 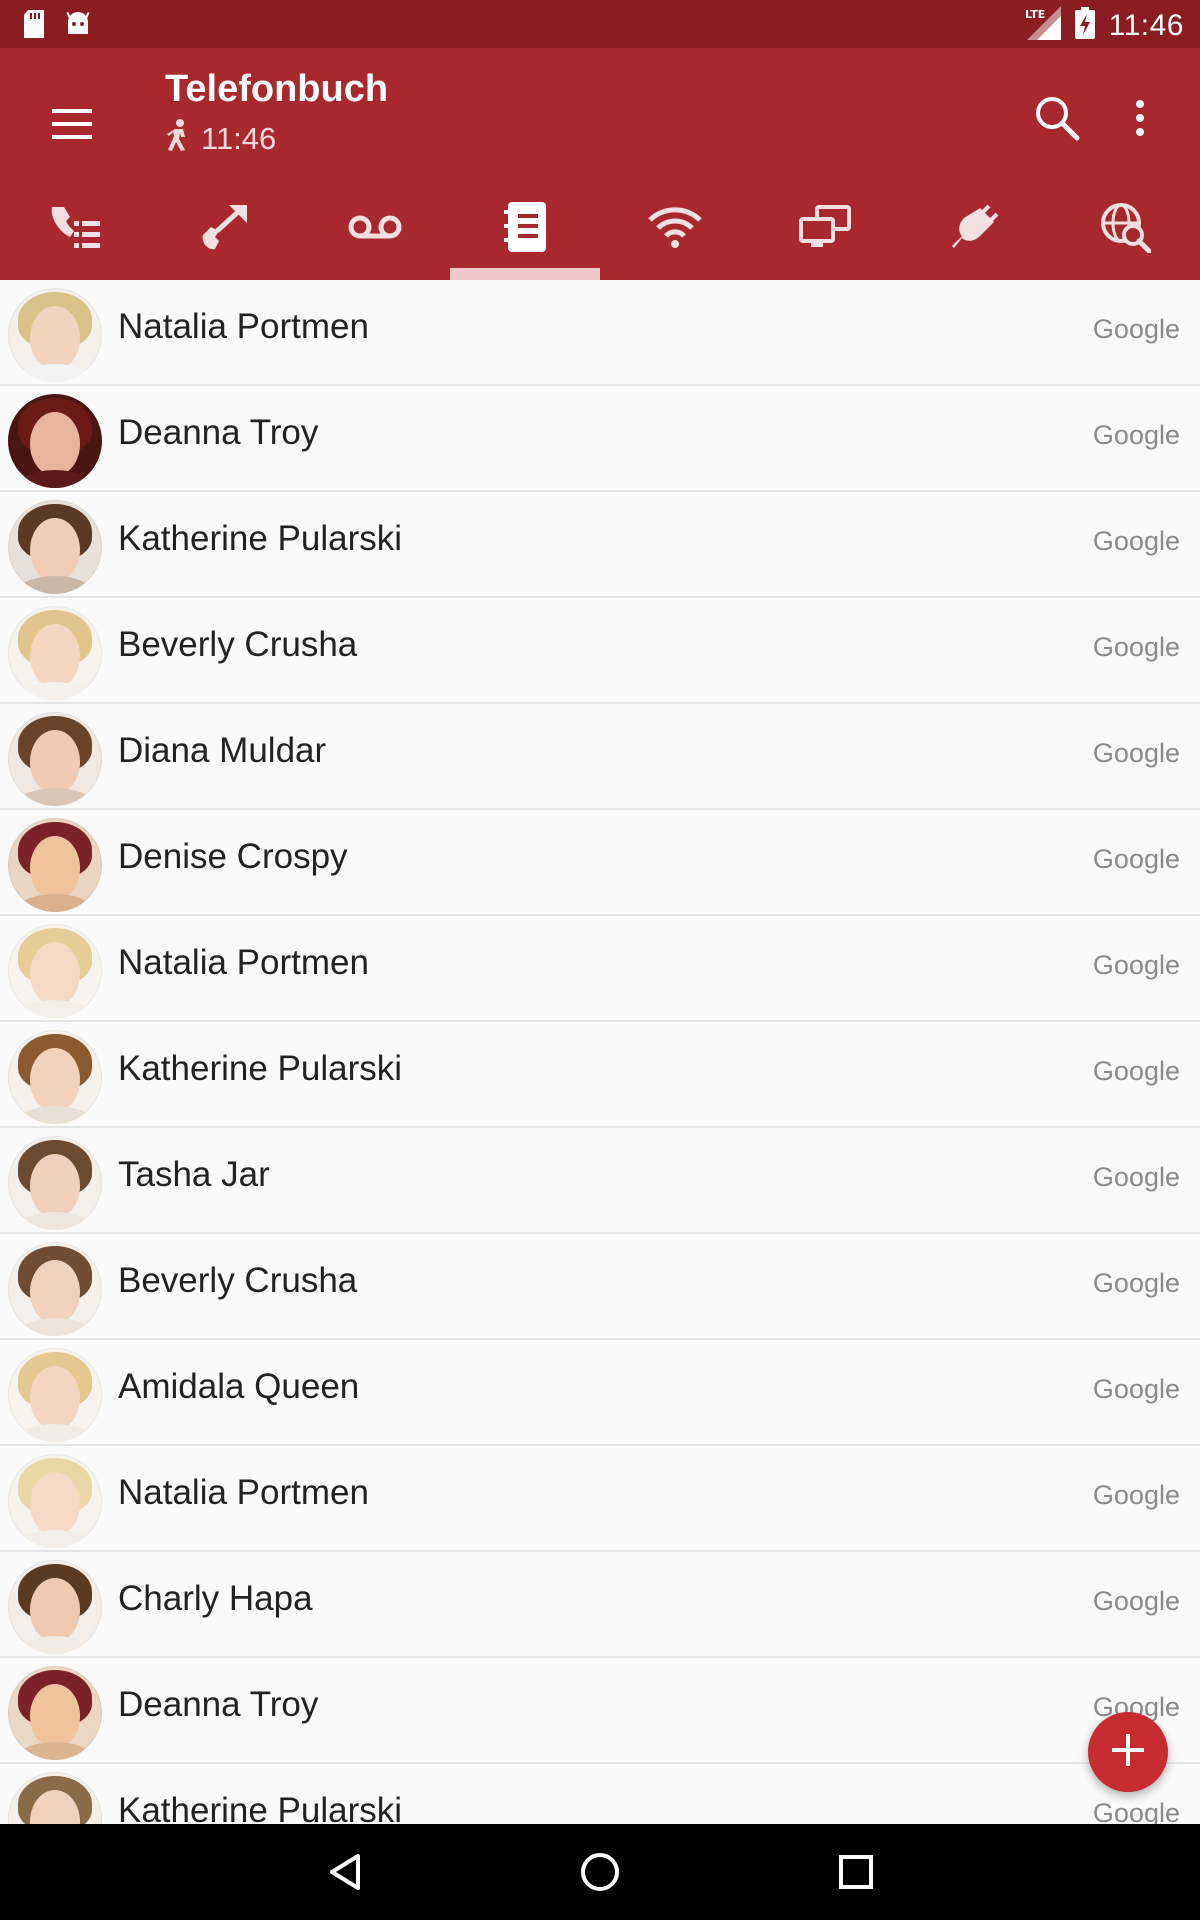 I want to click on battery-charging-icon, so click(x=1084, y=25).